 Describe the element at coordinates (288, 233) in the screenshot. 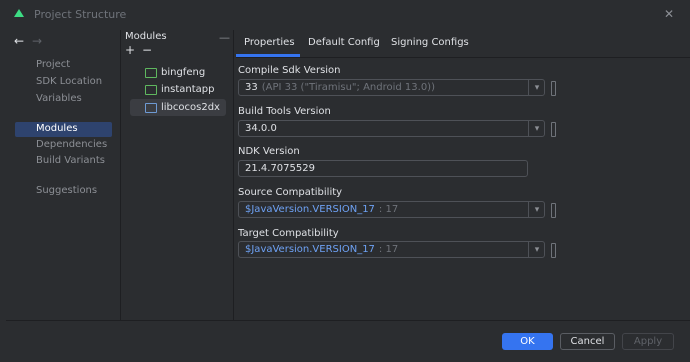

I see `target-compat-label: Target Compatibility` at that location.